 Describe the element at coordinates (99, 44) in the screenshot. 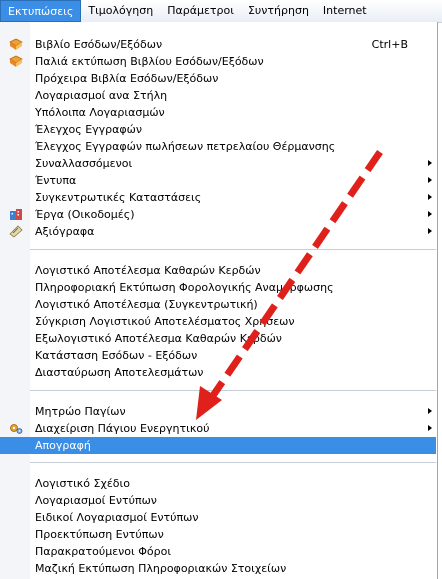

I see `menu-item-label: Βιβλίο Εσόδων/Εξόδων` at that location.